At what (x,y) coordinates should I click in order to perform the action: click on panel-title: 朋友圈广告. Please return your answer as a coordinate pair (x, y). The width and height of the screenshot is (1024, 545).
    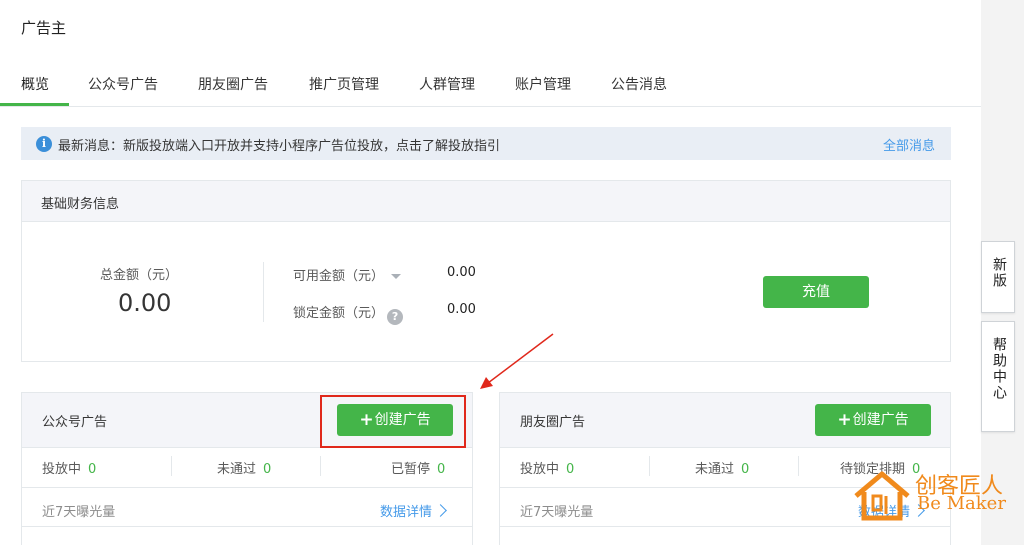
    Looking at the image, I should click on (553, 422).